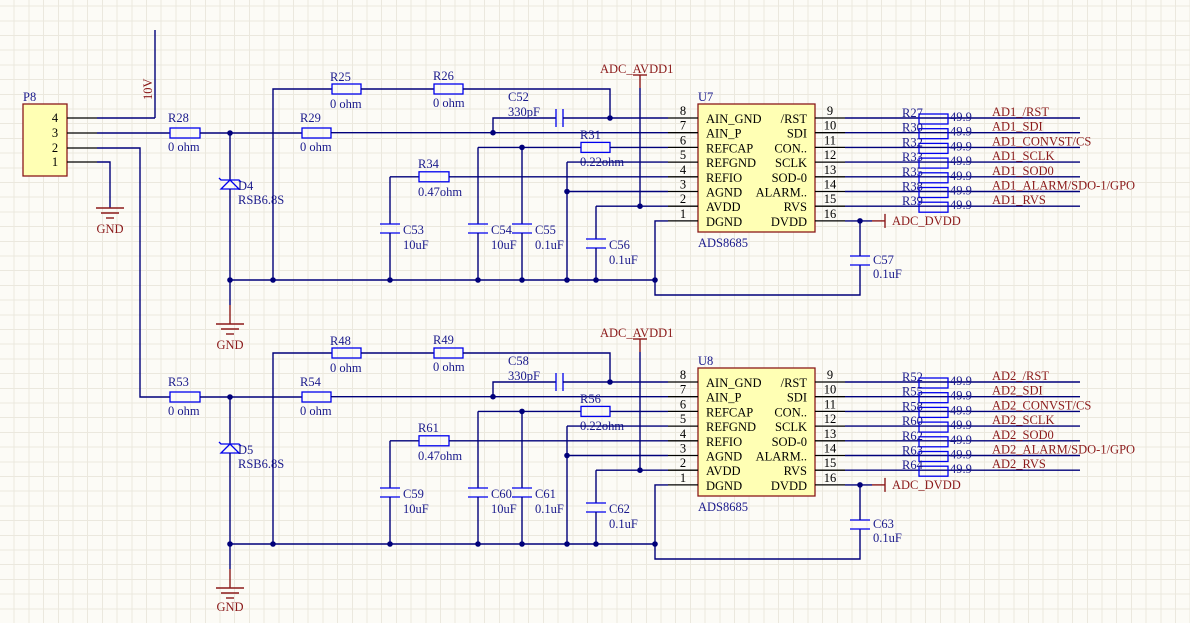 Image resolution: width=1190 pixels, height=623 pixels. What do you see at coordinates (683, 449) in the screenshot?
I see `pin-number: 3` at bounding box center [683, 449].